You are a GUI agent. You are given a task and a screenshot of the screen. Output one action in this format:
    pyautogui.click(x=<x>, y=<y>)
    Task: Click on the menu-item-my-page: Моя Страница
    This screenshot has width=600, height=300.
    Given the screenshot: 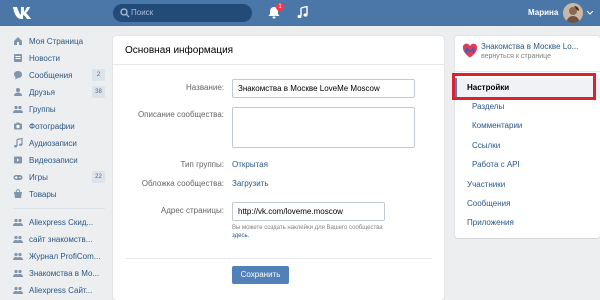 What is the action you would take?
    pyautogui.click(x=56, y=41)
    